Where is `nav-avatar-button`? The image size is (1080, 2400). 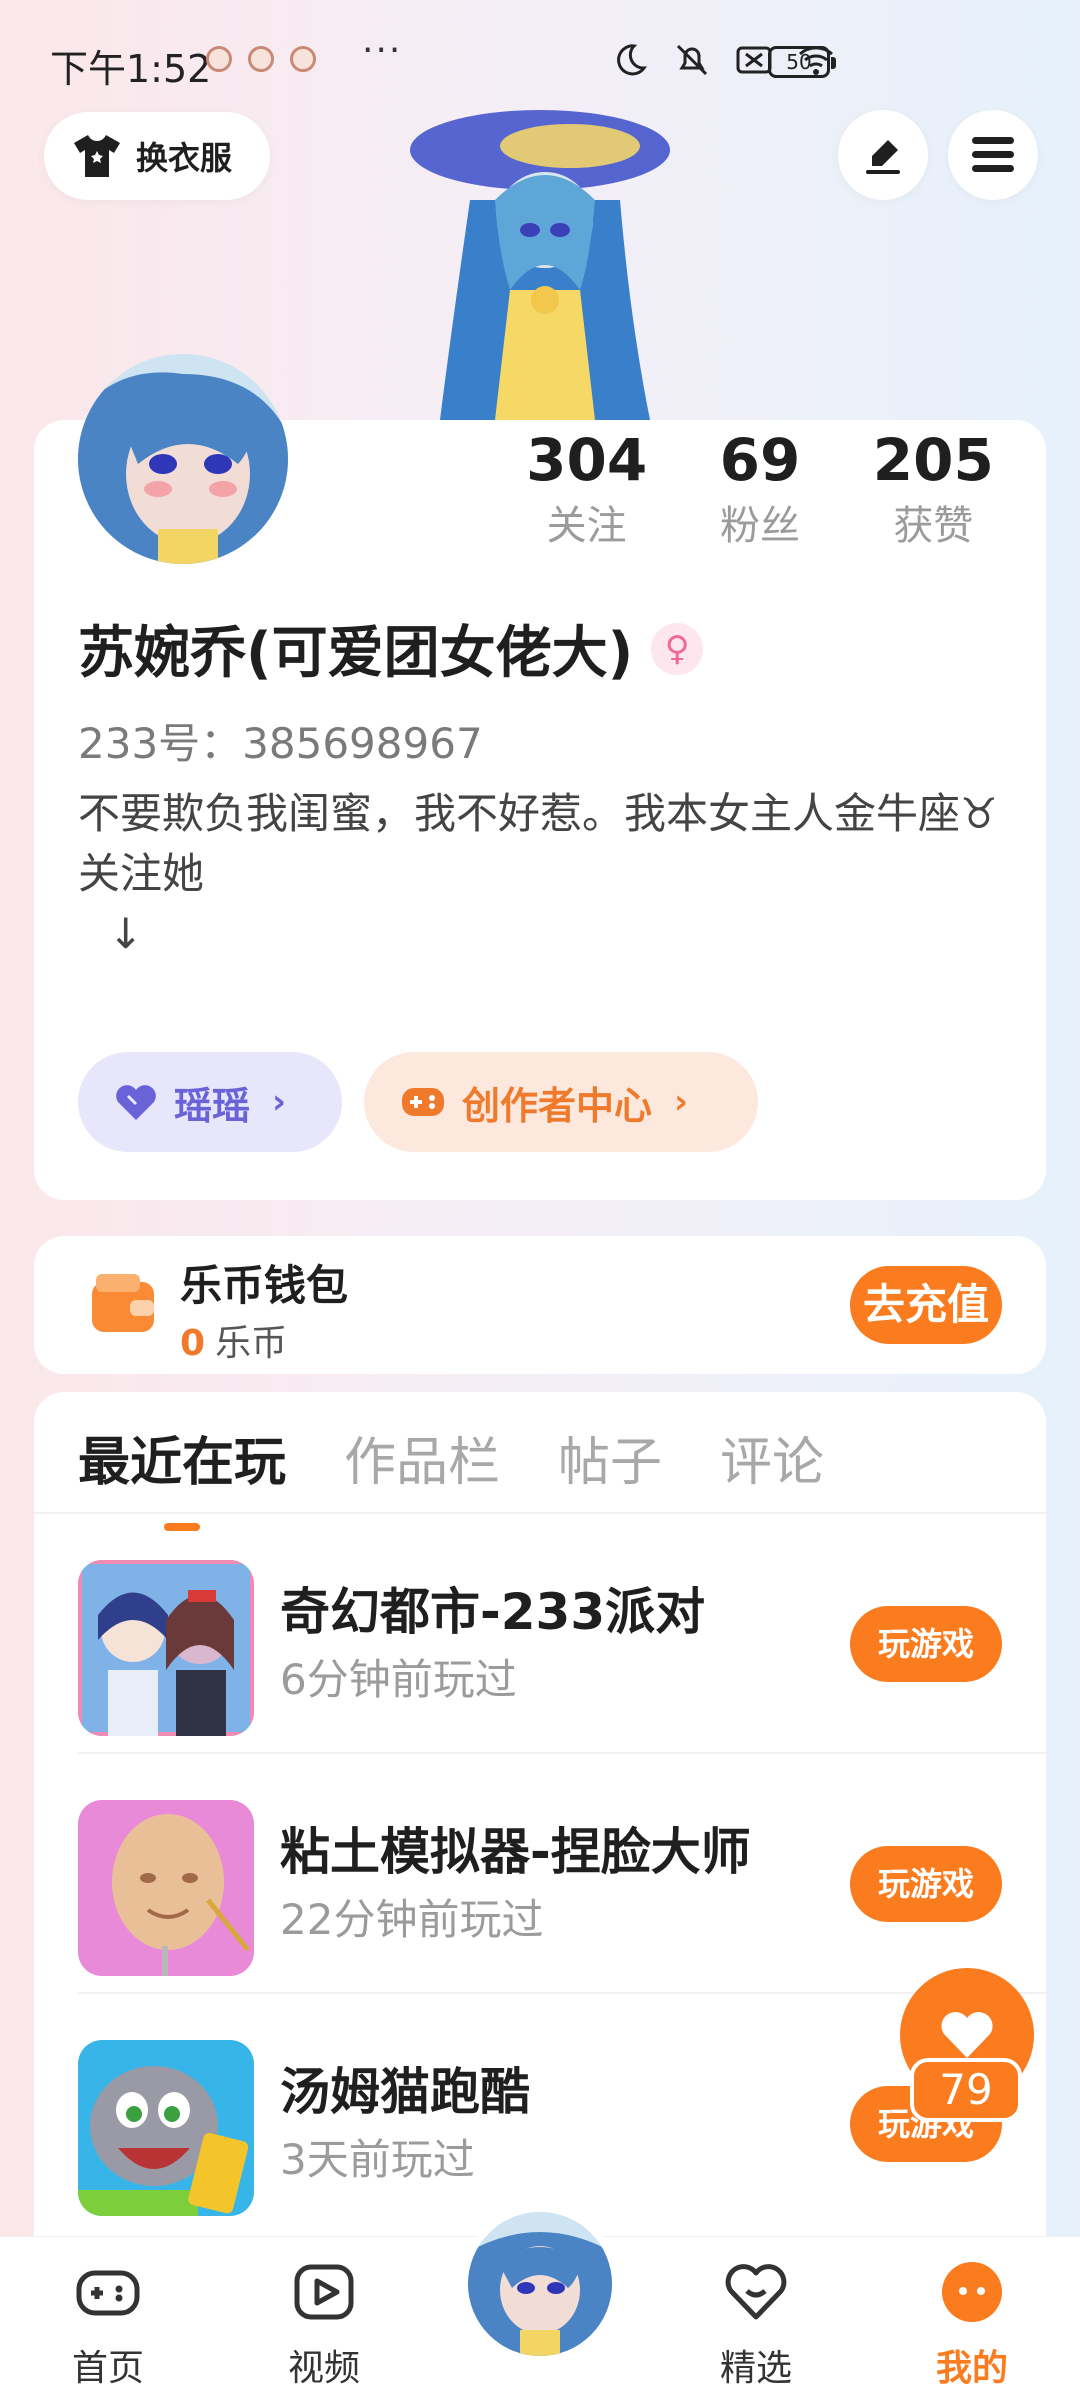
nav-avatar-button is located at coordinates (540, 2284).